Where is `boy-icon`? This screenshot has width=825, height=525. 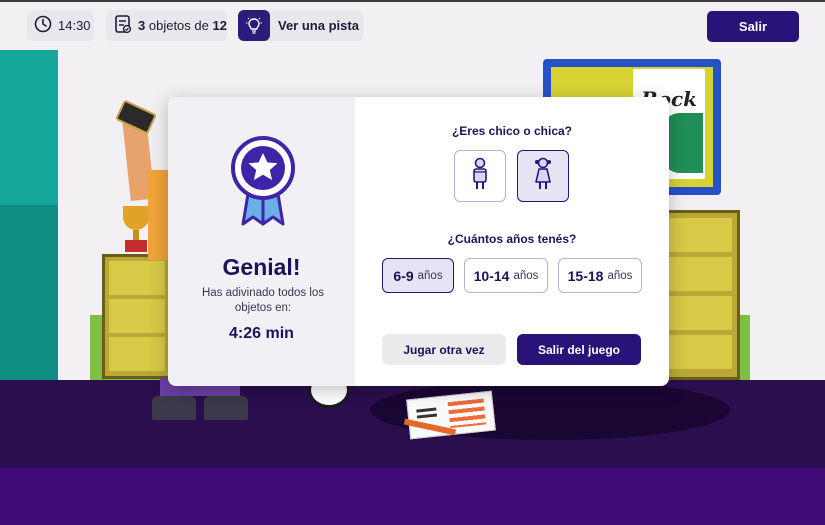 boy-icon is located at coordinates (480, 176).